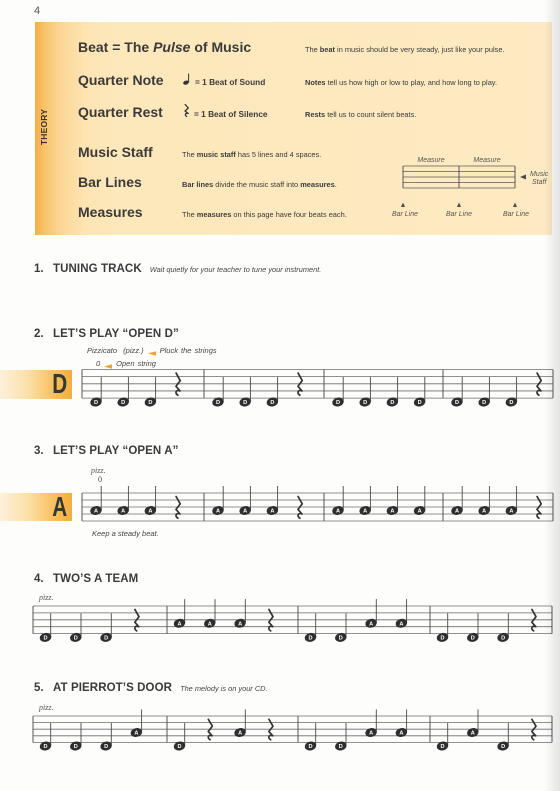  What do you see at coordinates (151, 352) in the screenshot?
I see `arrow-left-icon` at bounding box center [151, 352].